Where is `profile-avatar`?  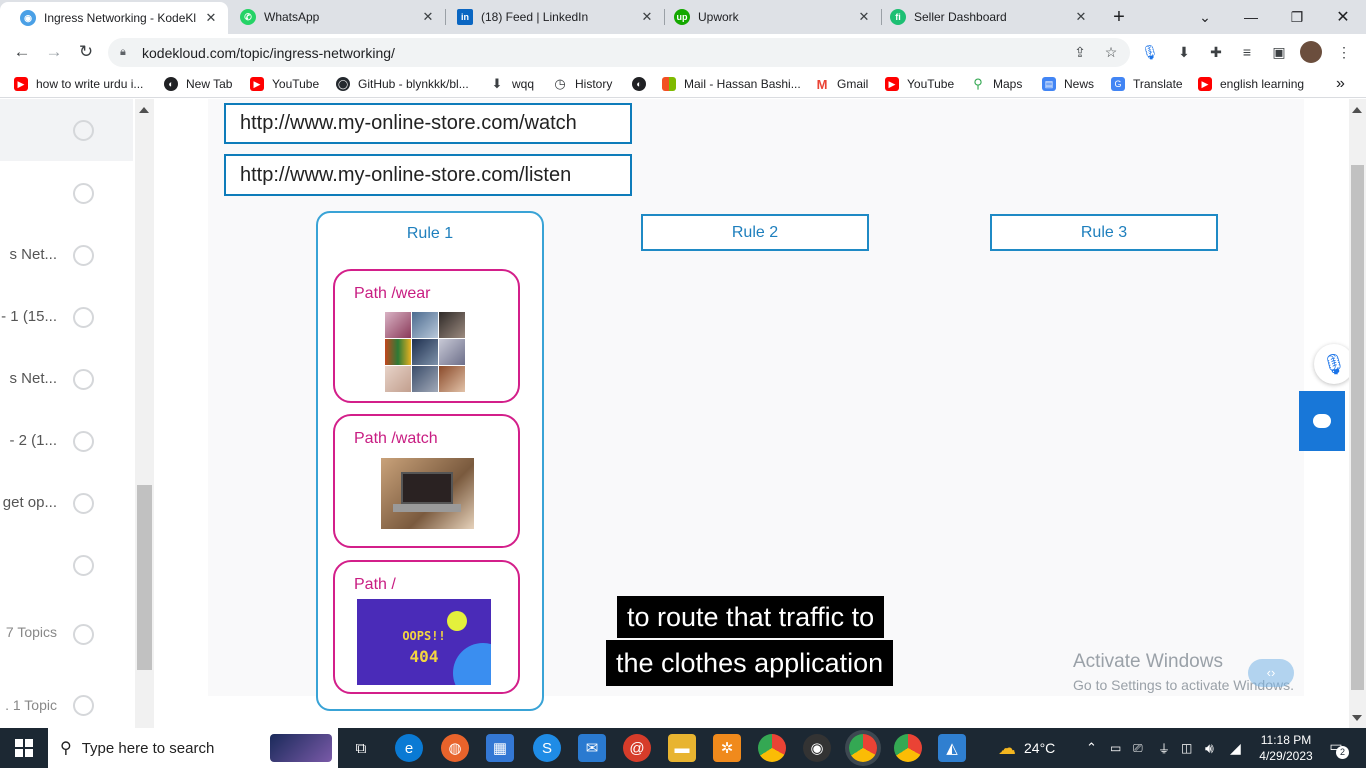 profile-avatar is located at coordinates (1311, 52).